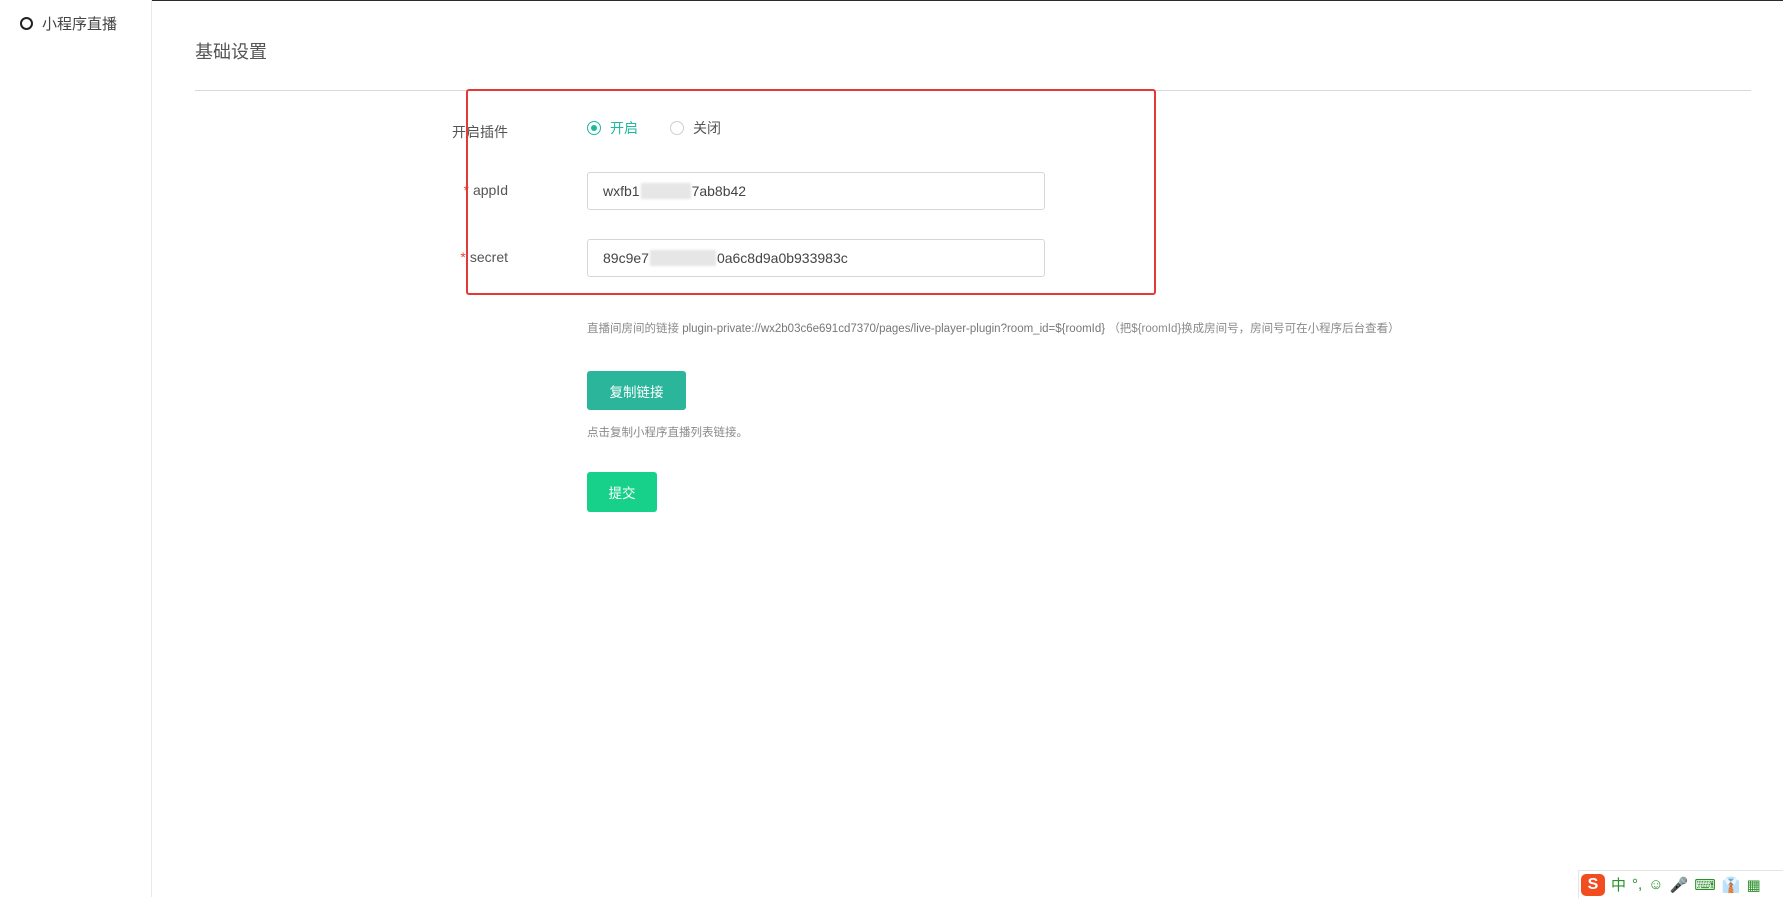  What do you see at coordinates (1637, 884) in the screenshot?
I see `punctuation-icon: °,` at bounding box center [1637, 884].